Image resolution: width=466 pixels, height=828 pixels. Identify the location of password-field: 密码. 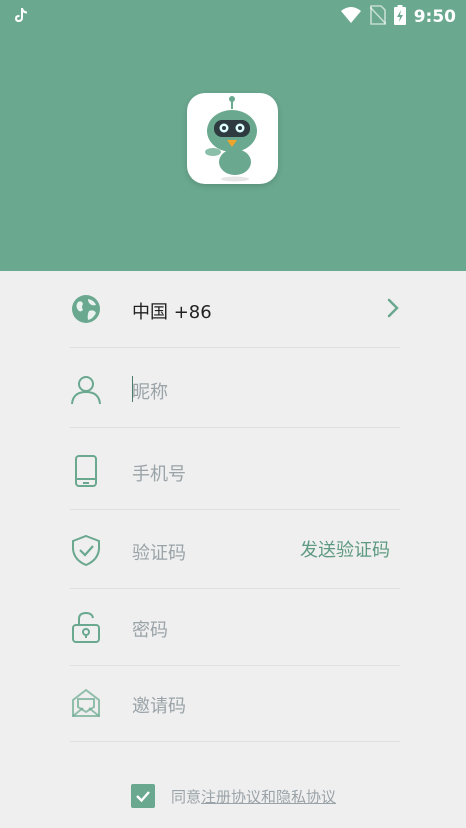
(235, 627).